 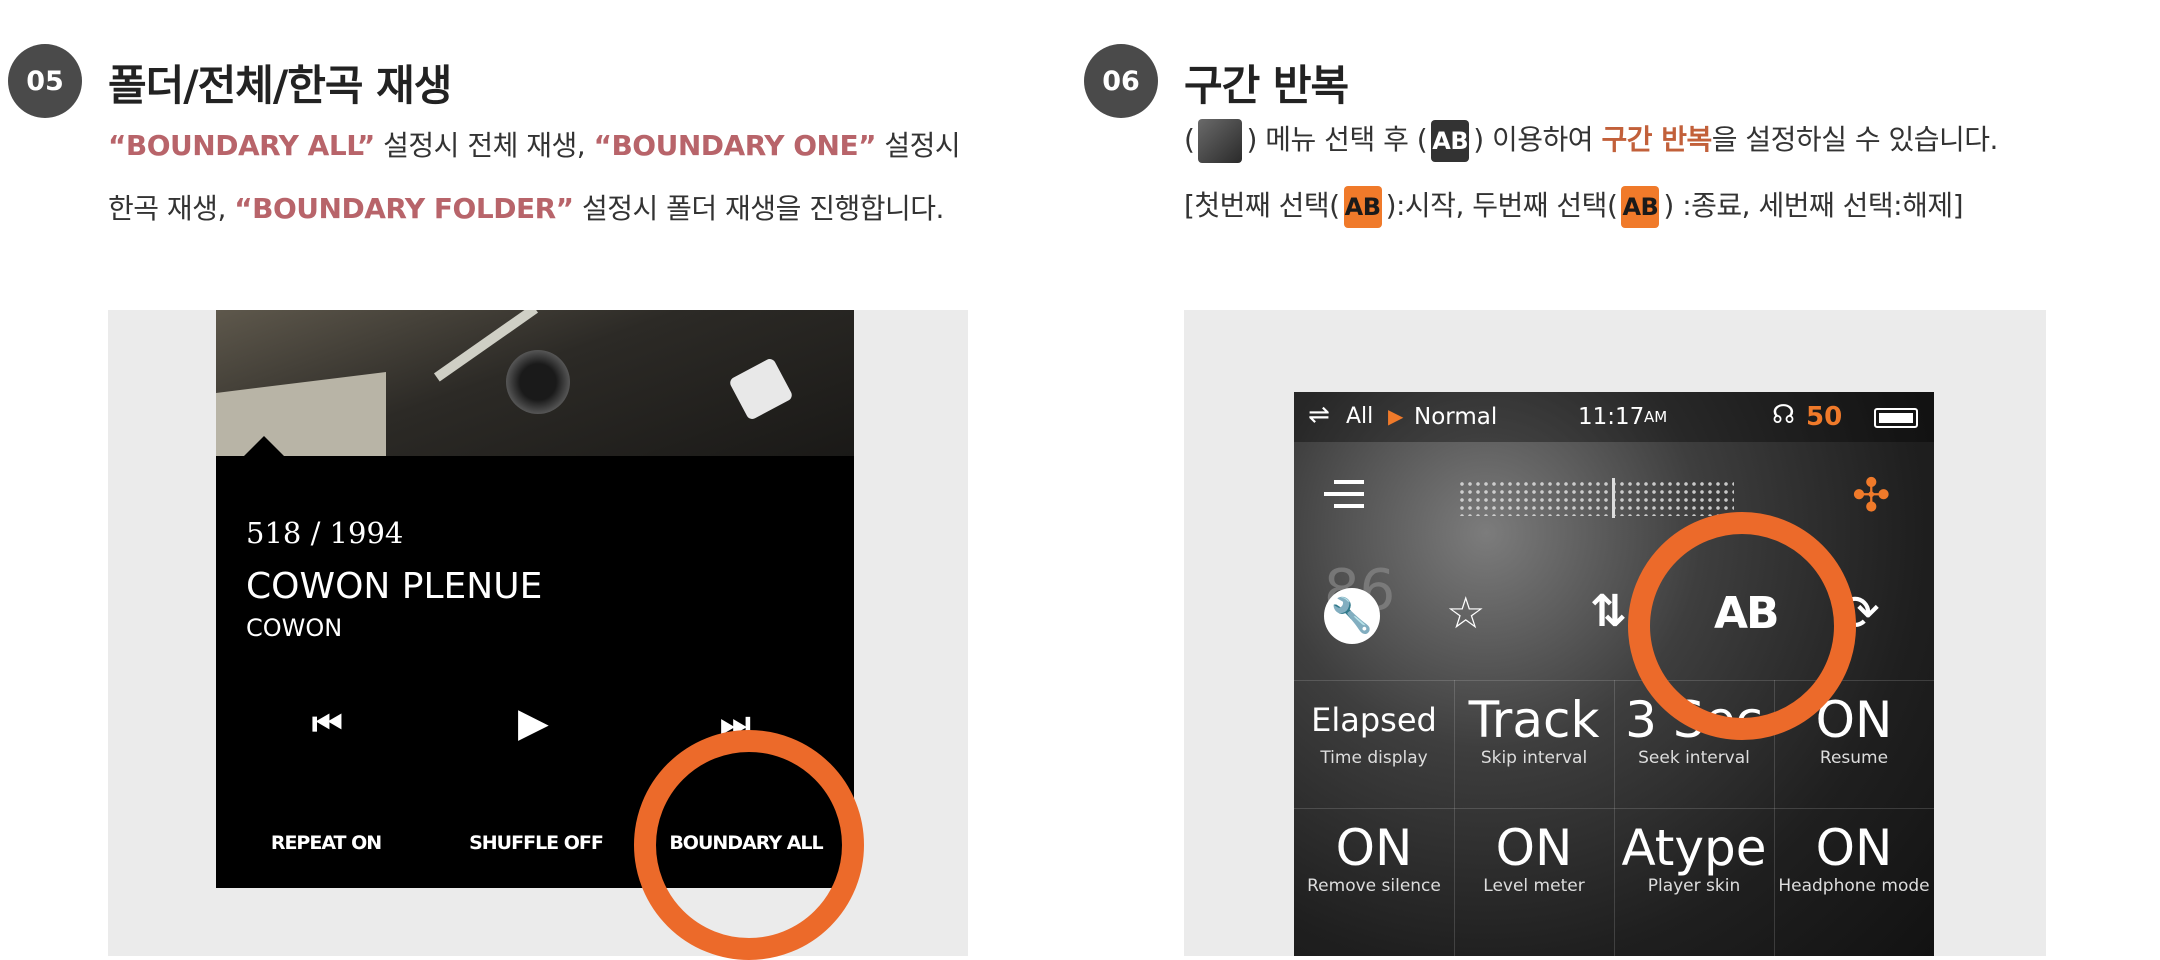 I want to click on equalizer-icon: ⇅, so click(x=1608, y=611).